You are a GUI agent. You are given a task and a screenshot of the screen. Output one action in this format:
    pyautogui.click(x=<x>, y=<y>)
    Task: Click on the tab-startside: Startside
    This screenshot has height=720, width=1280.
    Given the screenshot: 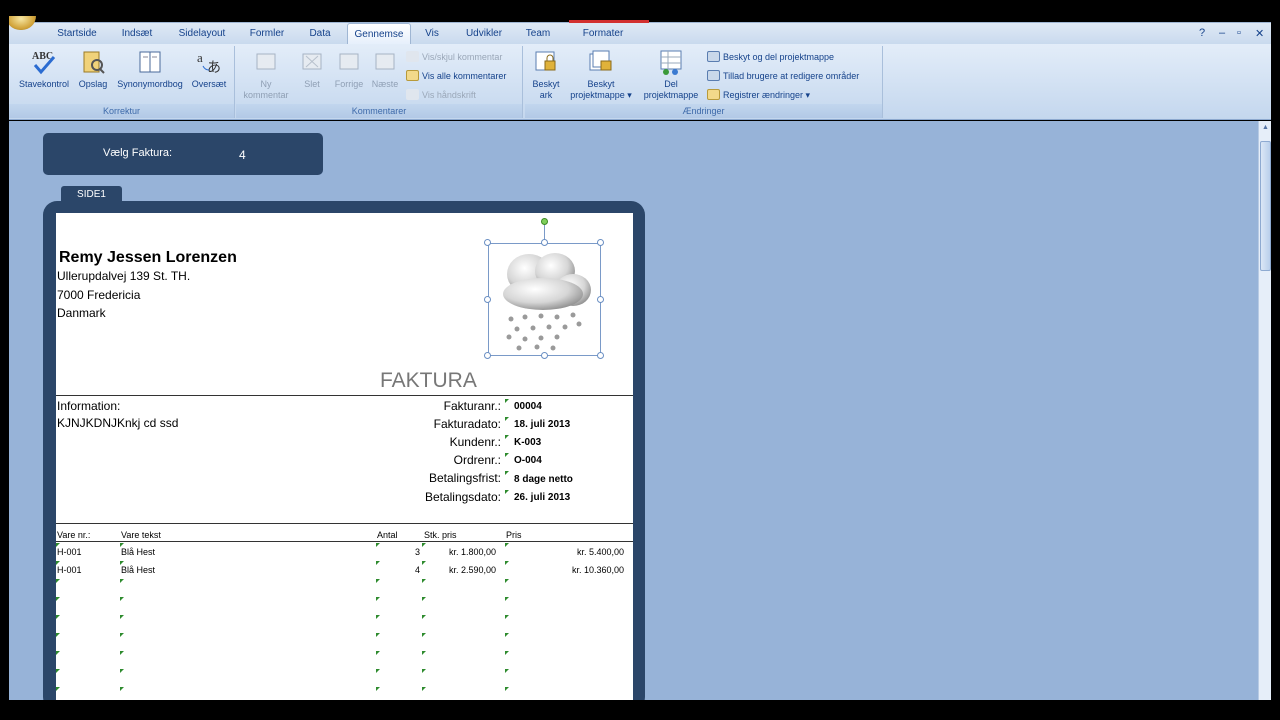 What is the action you would take?
    pyautogui.click(x=77, y=34)
    